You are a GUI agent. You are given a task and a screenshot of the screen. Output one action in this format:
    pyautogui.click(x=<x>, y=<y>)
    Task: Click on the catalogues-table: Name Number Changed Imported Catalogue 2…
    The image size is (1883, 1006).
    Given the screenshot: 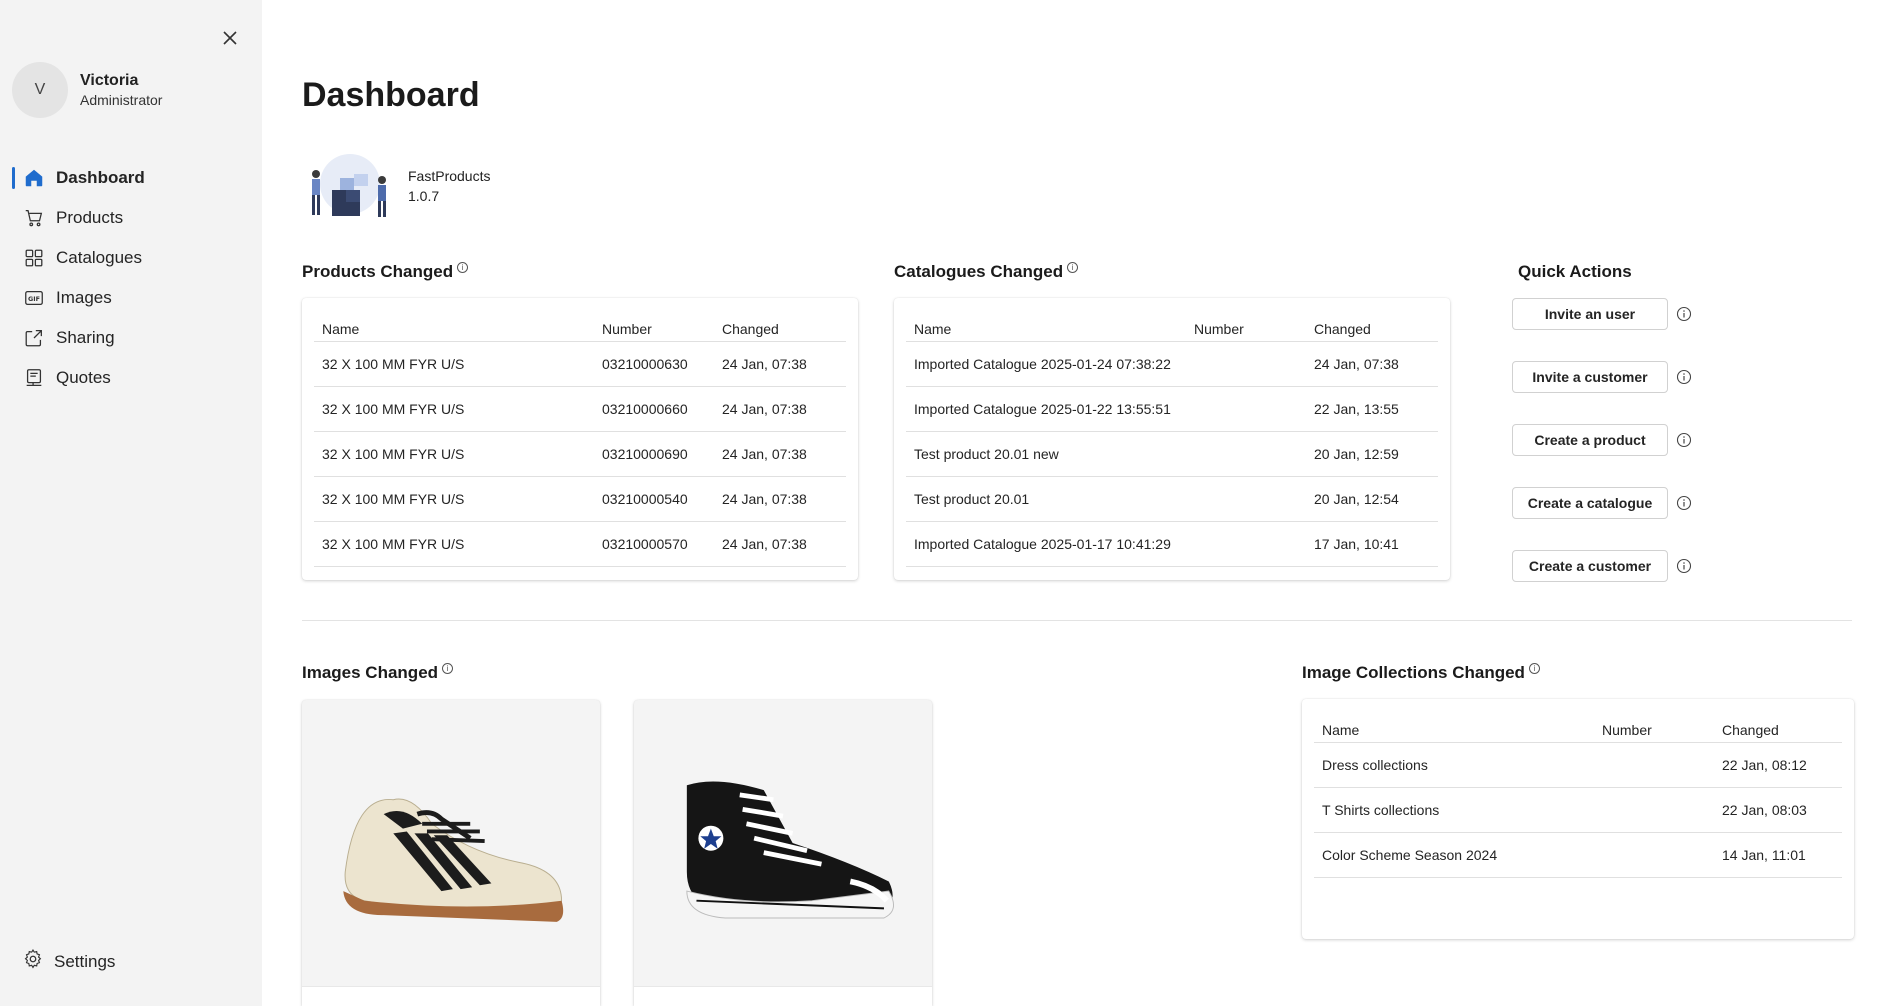 What is the action you would take?
    pyautogui.click(x=1172, y=441)
    